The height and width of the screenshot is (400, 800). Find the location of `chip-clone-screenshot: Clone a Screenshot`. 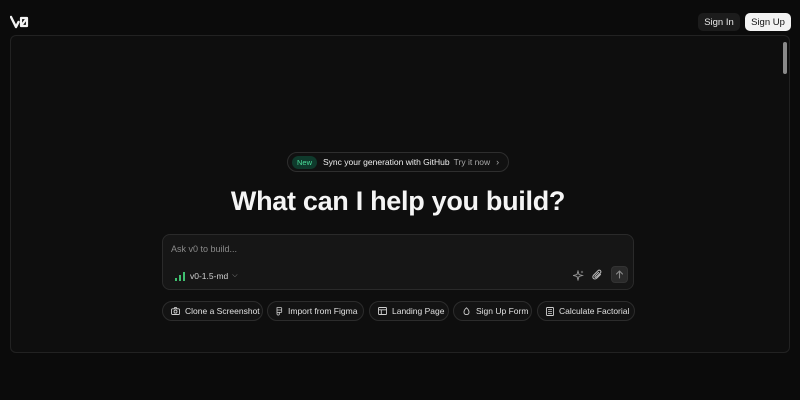

chip-clone-screenshot: Clone a Screenshot is located at coordinates (212, 311).